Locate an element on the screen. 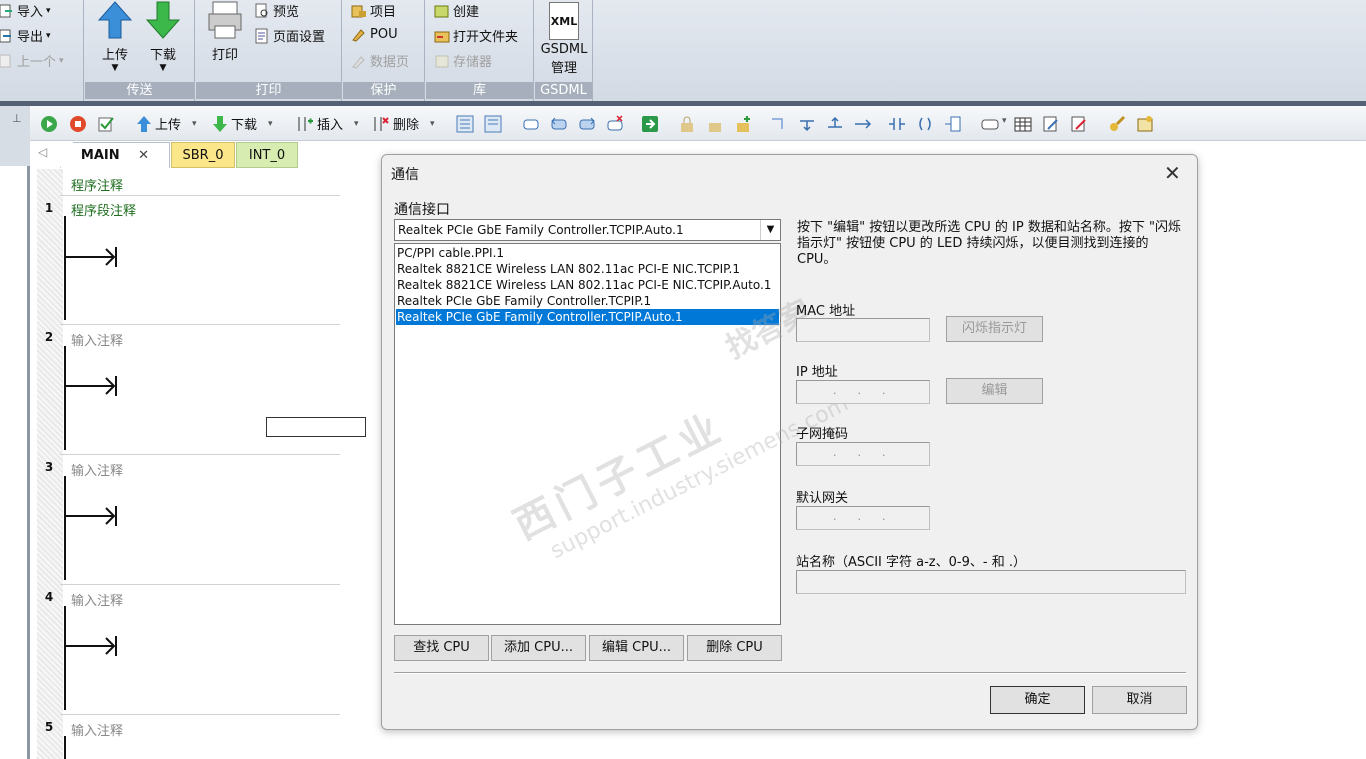 This screenshot has height=759, width=1366. compile-icon is located at coordinates (106, 124).